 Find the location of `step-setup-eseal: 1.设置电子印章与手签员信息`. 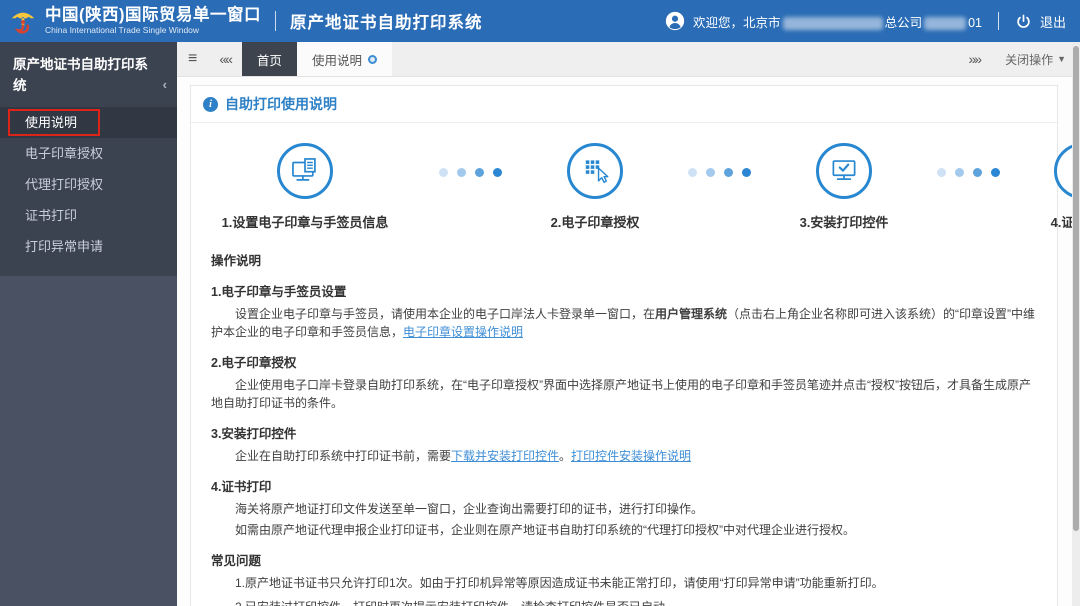

step-setup-eseal: 1.设置电子印章与手签员信息 is located at coordinates (305, 187).